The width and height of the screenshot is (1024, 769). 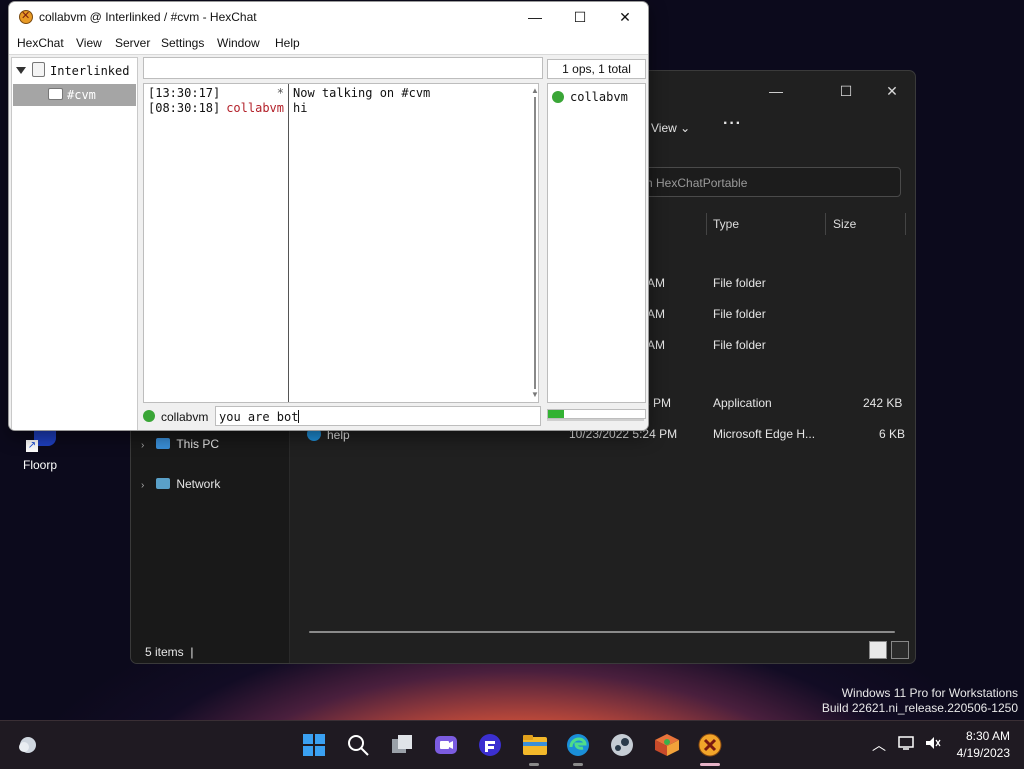 What do you see at coordinates (535, 395) in the screenshot?
I see `scroll-down-icon: ▼` at bounding box center [535, 395].